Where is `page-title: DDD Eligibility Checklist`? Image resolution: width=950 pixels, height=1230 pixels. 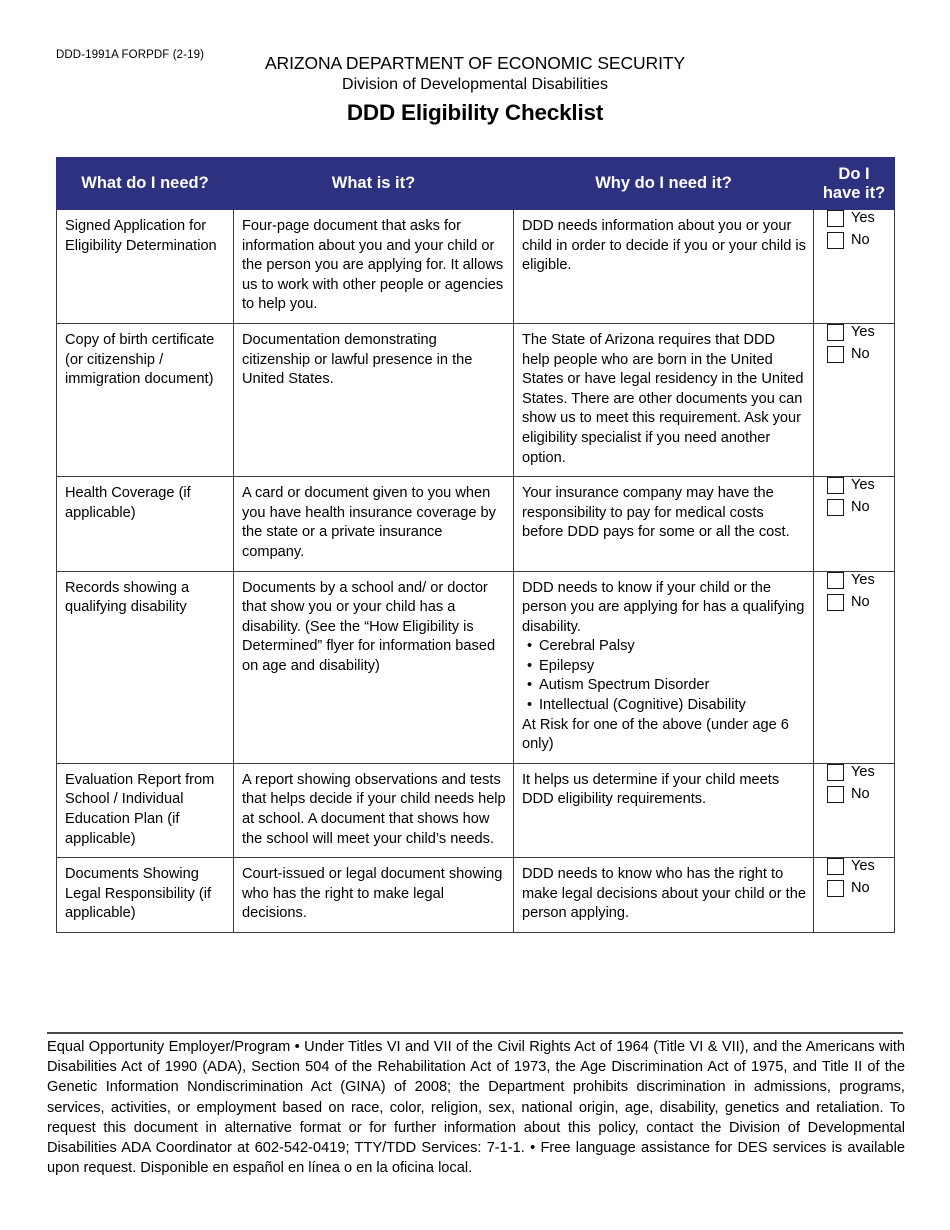 page-title: DDD Eligibility Checklist is located at coordinates (475, 112).